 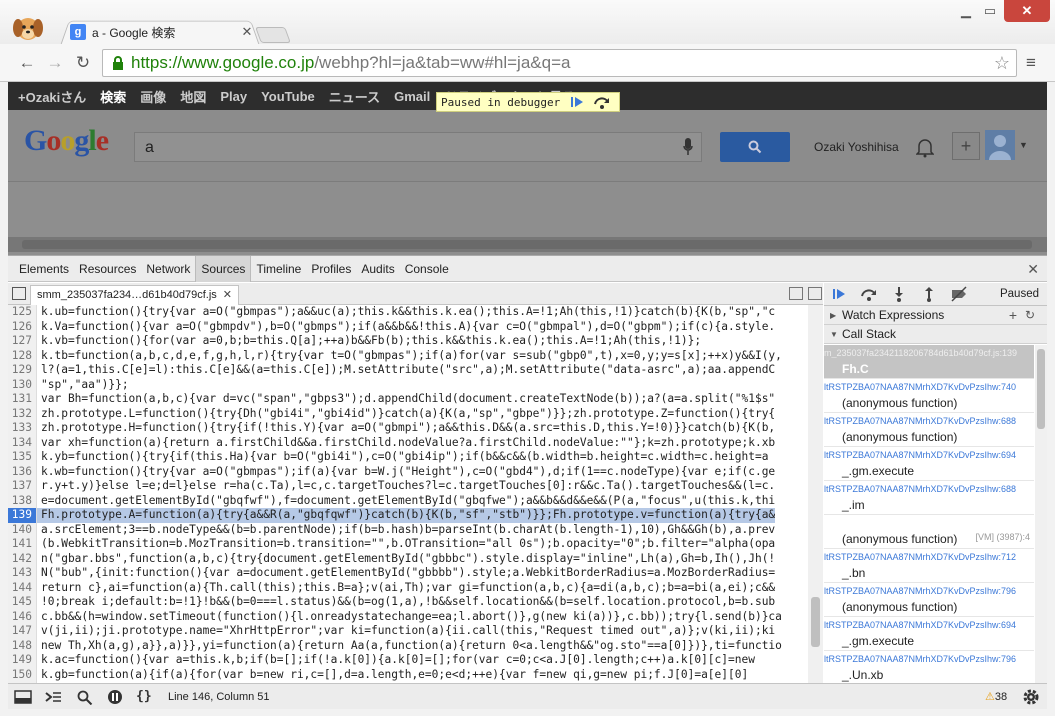 I want to click on search-icon, so click(x=85, y=697).